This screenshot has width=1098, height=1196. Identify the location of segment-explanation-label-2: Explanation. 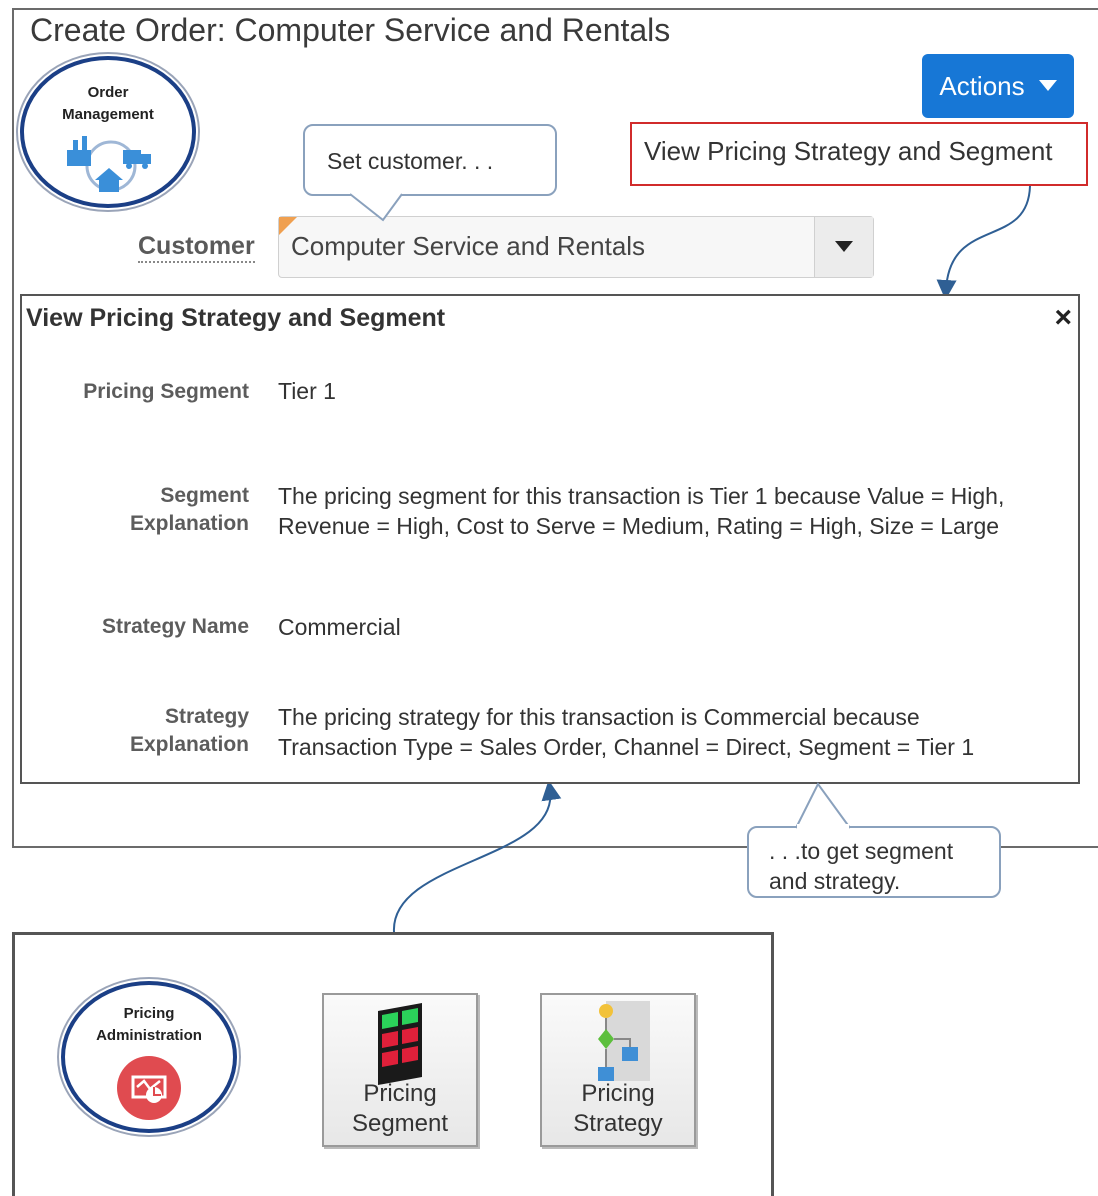
(189, 523).